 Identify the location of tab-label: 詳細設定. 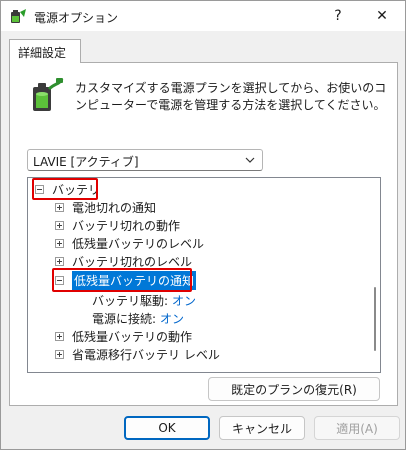
(42, 53).